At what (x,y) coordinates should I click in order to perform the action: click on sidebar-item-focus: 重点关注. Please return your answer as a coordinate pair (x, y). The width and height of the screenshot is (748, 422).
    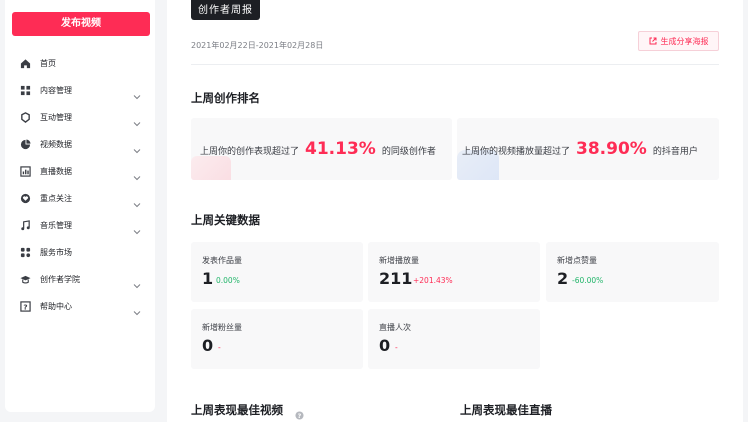
    Looking at the image, I should click on (80, 198).